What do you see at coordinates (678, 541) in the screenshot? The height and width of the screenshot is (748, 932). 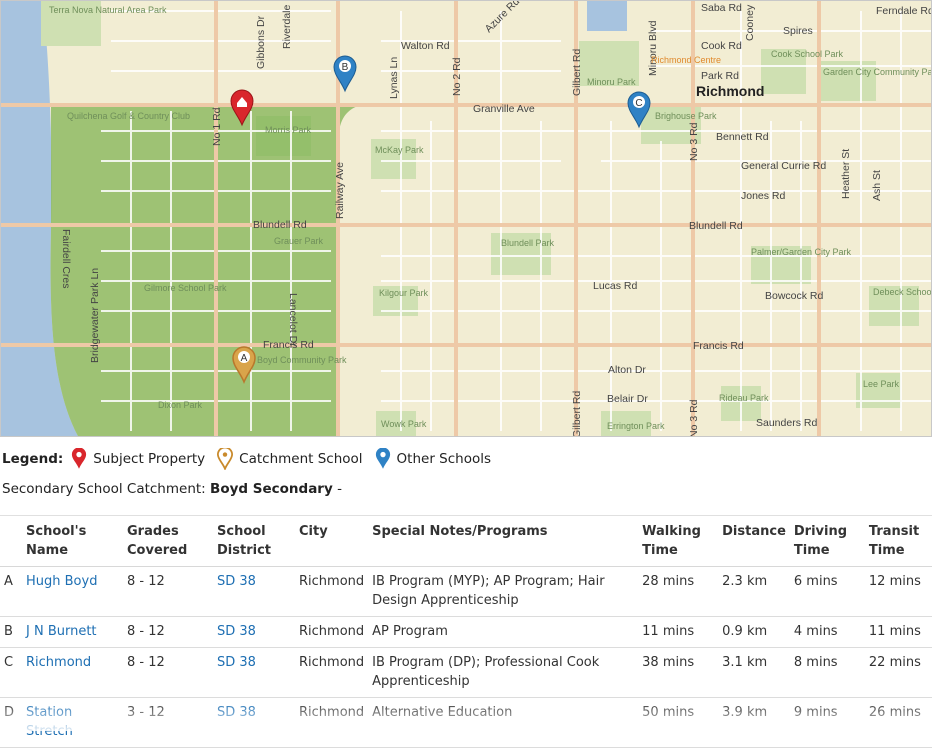 I see `col-walking: Walking Time` at bounding box center [678, 541].